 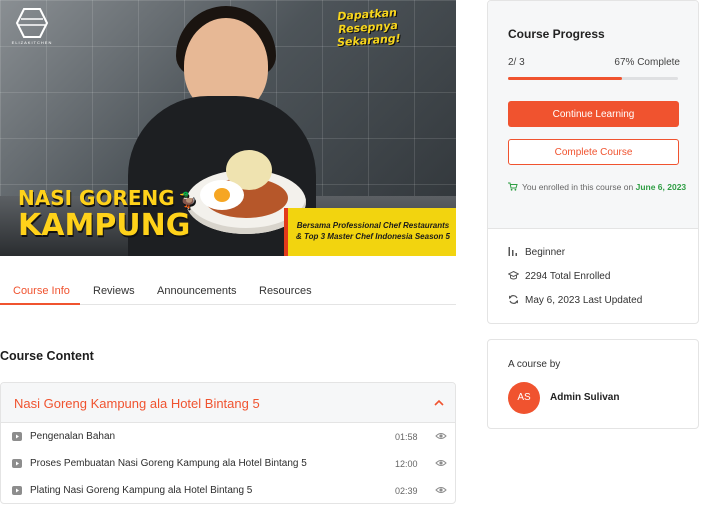 I want to click on lesson-duration: 02:39, so click(x=406, y=491).